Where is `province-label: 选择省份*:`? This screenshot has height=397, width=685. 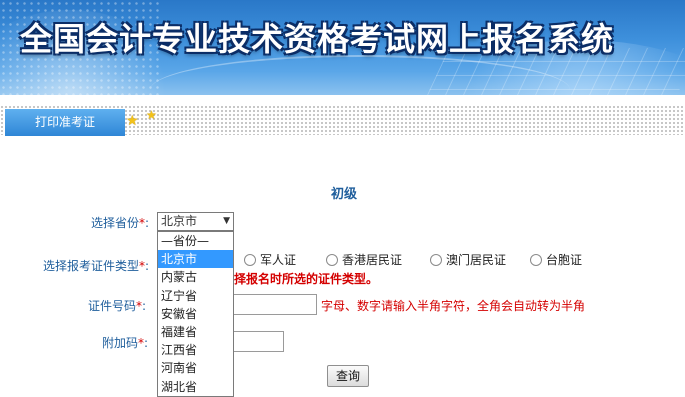
province-label: 选择省份*: is located at coordinates (120, 222).